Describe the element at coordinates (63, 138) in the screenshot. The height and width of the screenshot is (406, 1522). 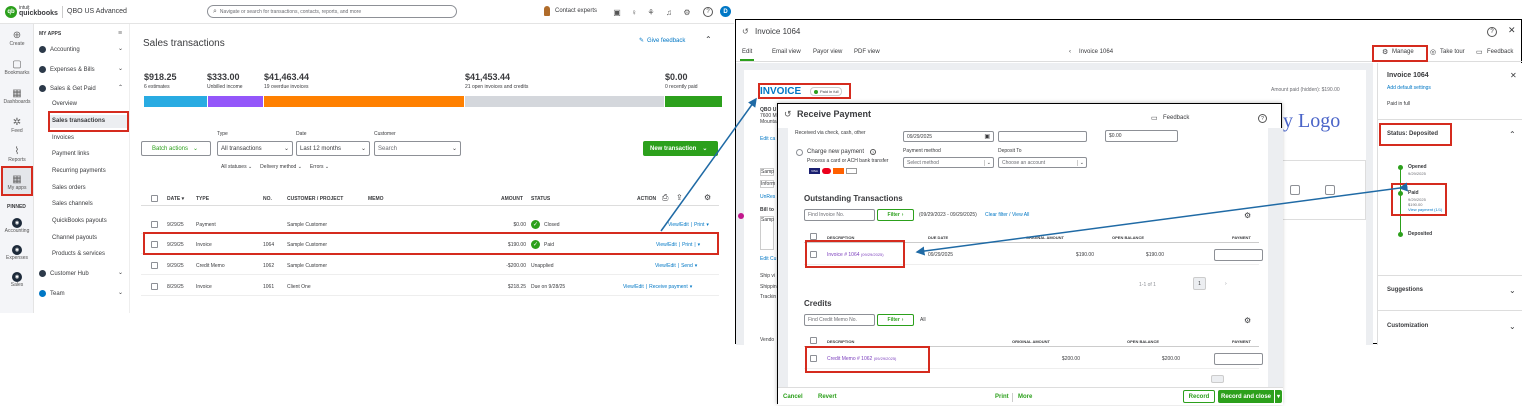
I see `nav-item-invoices: Invoices` at that location.